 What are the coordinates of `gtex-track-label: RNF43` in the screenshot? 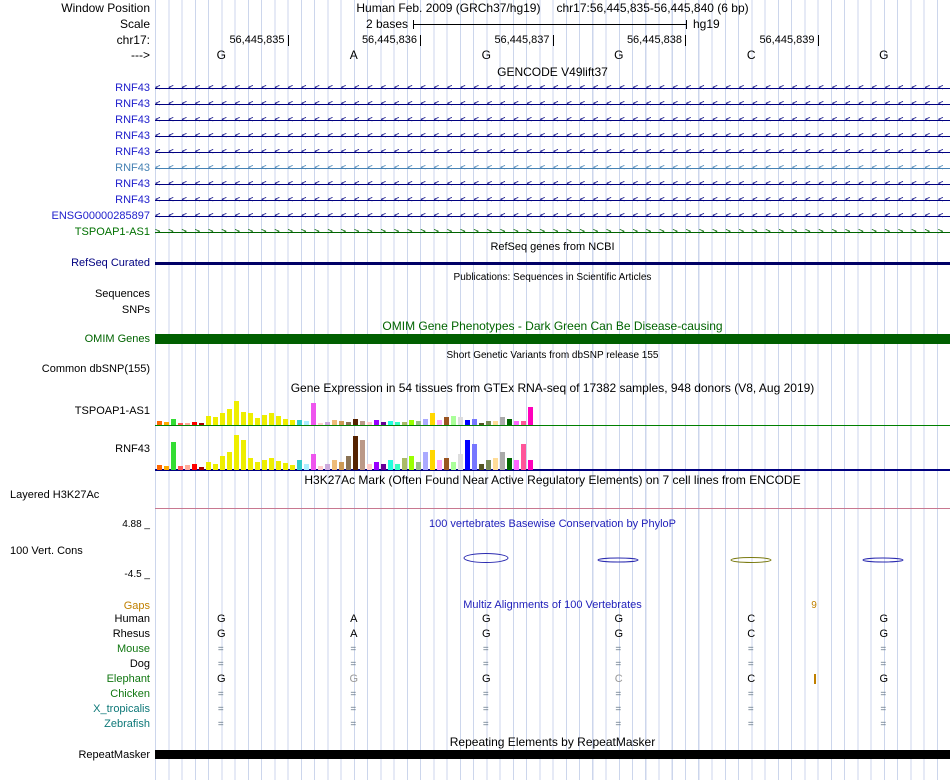 It's located at (75, 449).